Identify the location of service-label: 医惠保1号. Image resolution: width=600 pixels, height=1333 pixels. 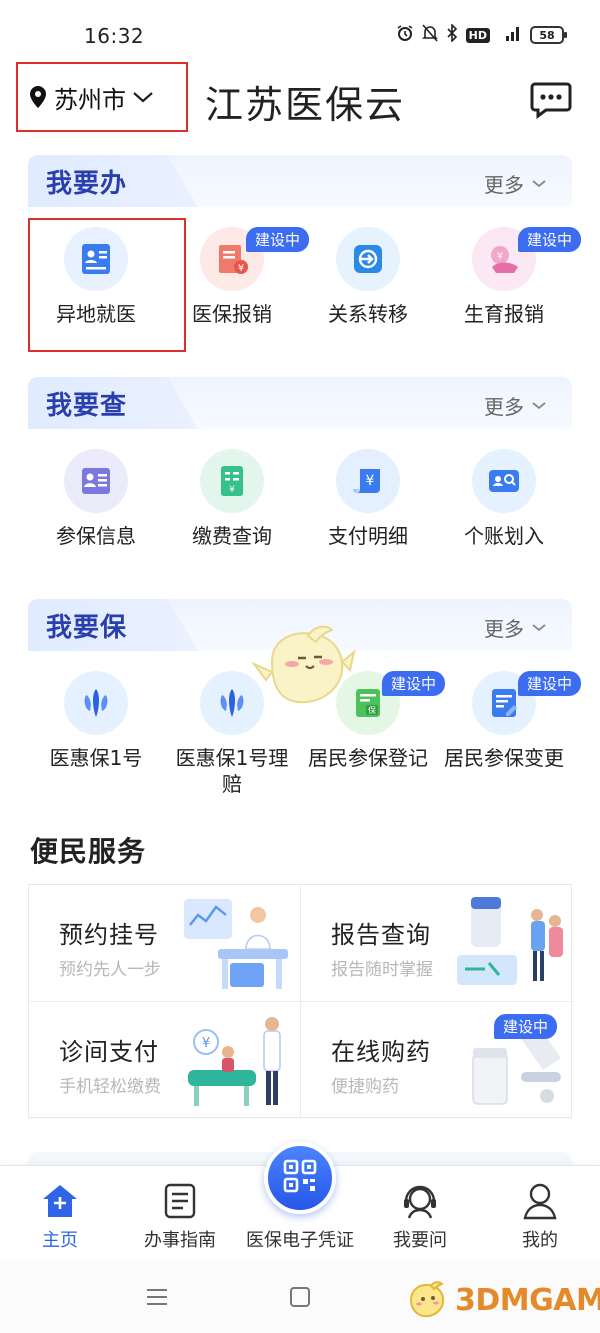
(96, 758).